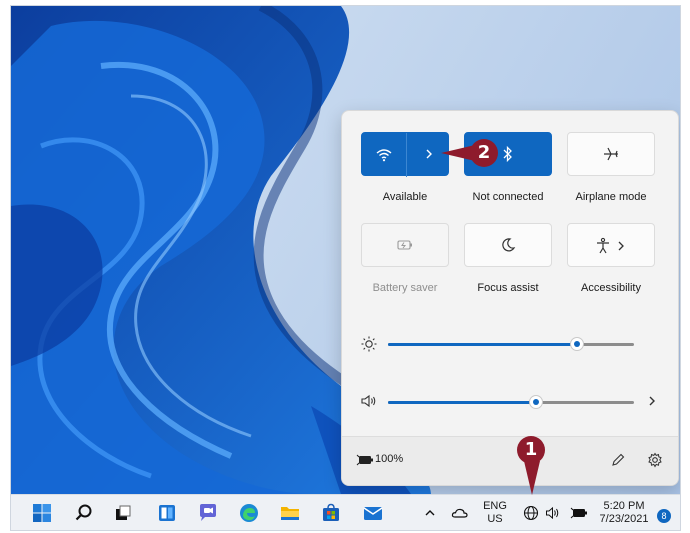  I want to click on language-region: US, so click(495, 519).